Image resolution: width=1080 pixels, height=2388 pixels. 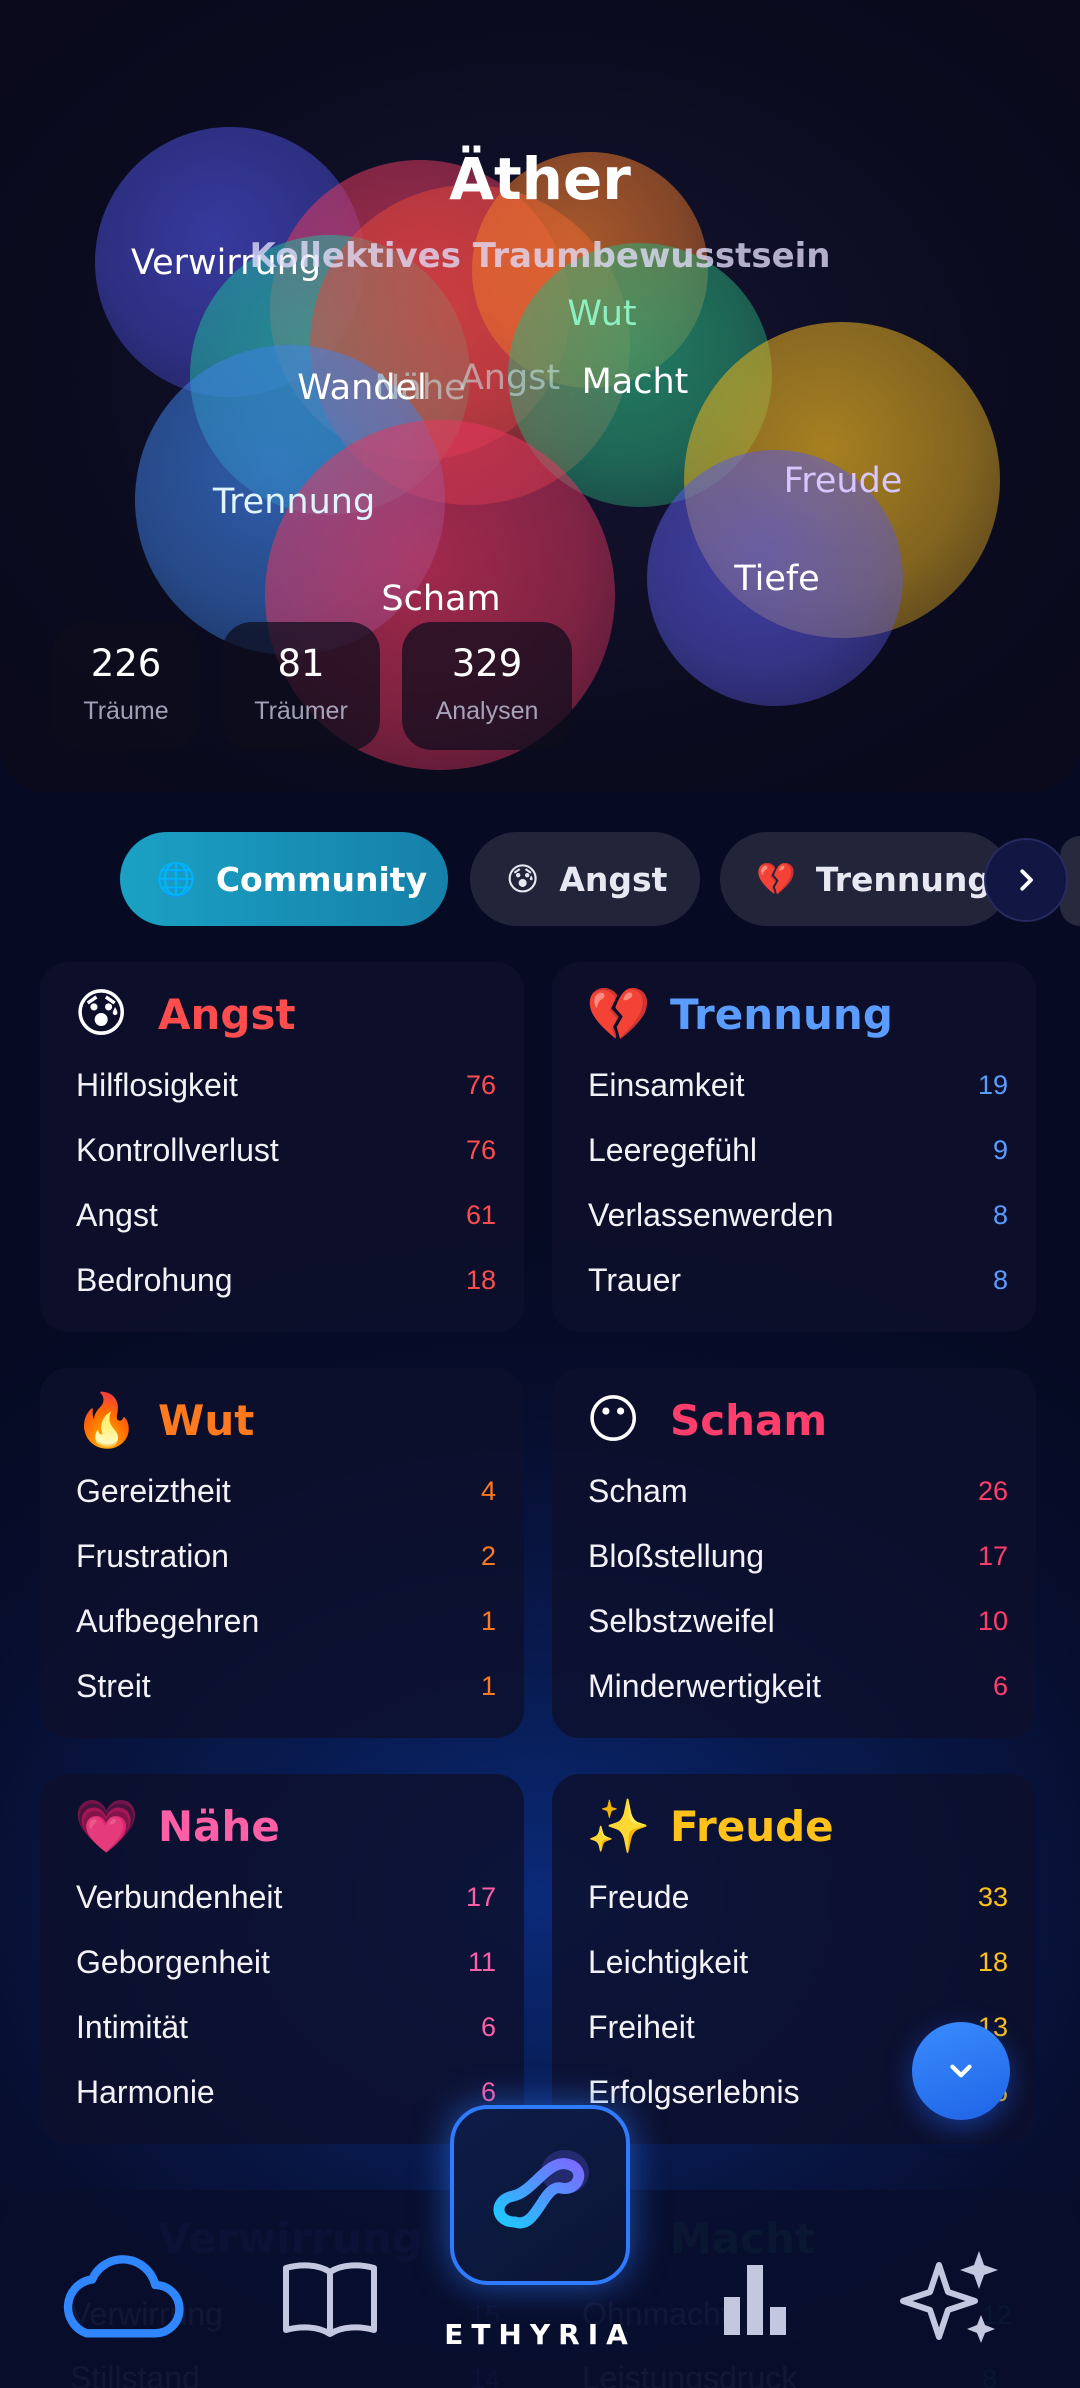 What do you see at coordinates (177, 1149) in the screenshot?
I see `term-label: Kontrollverlust` at bounding box center [177, 1149].